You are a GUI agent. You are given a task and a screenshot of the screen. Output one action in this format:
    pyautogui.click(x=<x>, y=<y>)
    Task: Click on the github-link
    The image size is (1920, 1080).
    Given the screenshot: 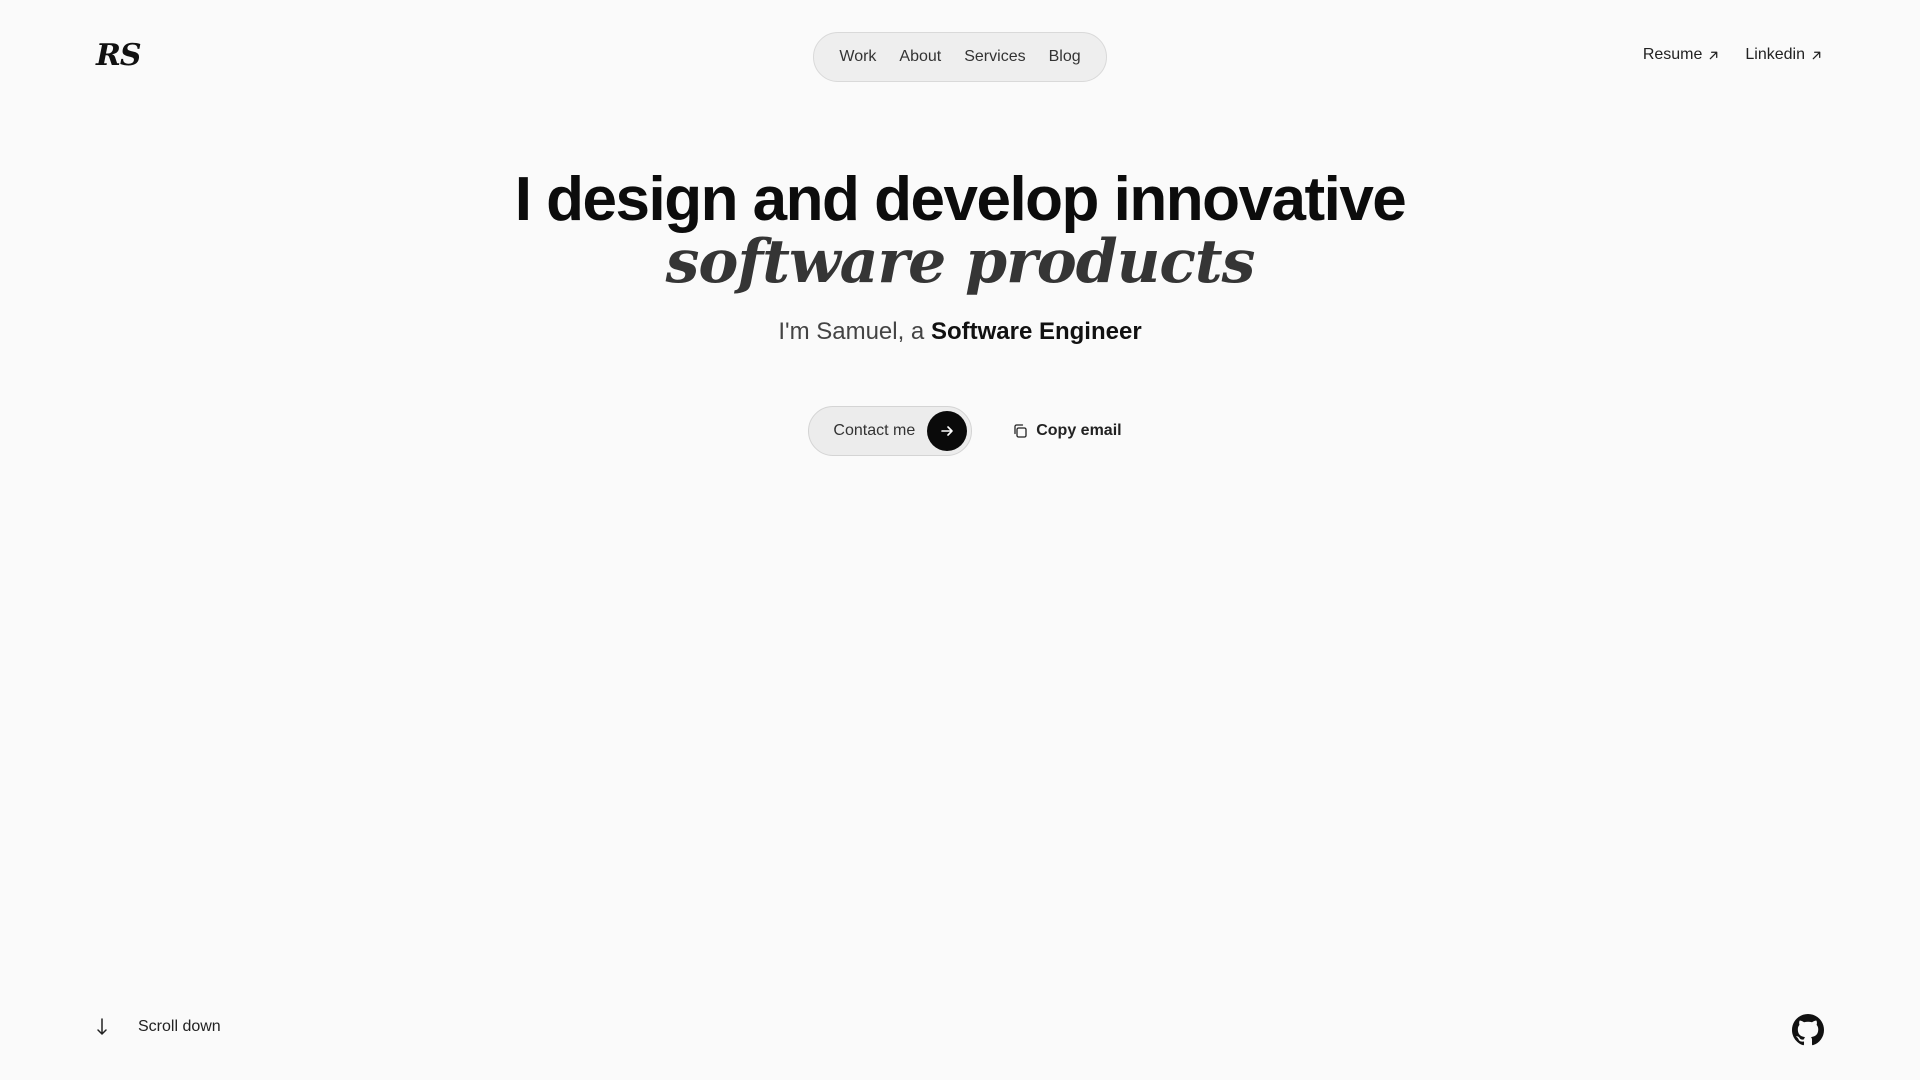 What is the action you would take?
    pyautogui.click(x=1808, y=1030)
    